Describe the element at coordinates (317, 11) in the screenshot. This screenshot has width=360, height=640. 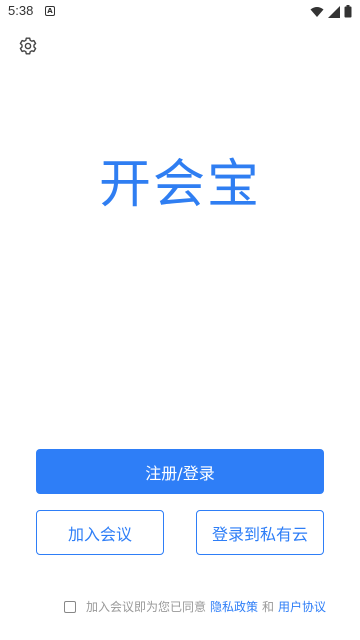
I see `wifi-icon` at that location.